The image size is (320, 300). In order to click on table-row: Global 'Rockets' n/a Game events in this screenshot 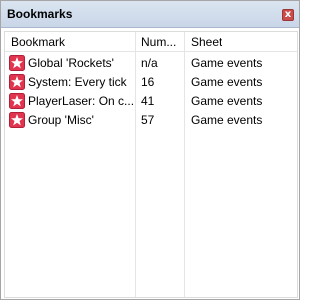, I will do `click(151, 63)`.